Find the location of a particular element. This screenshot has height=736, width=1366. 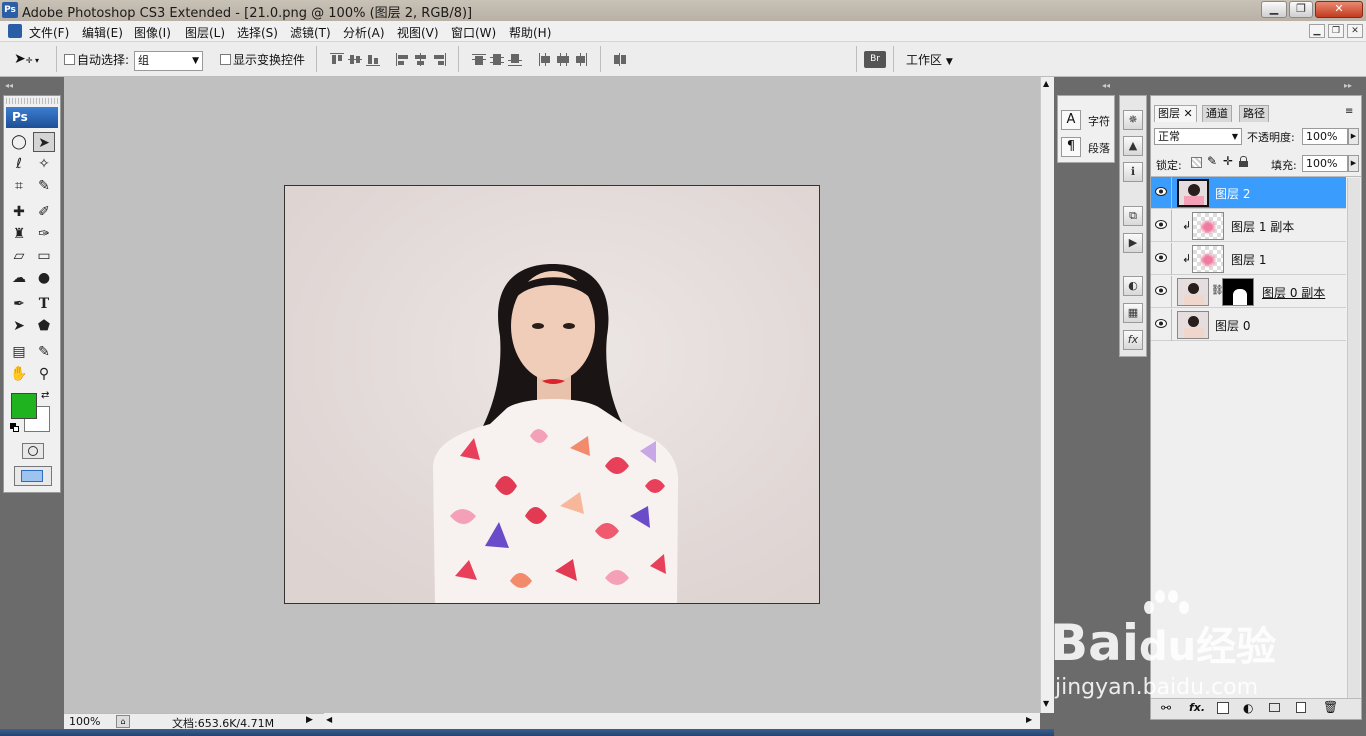

fill-input: 100% is located at coordinates (1325, 163).